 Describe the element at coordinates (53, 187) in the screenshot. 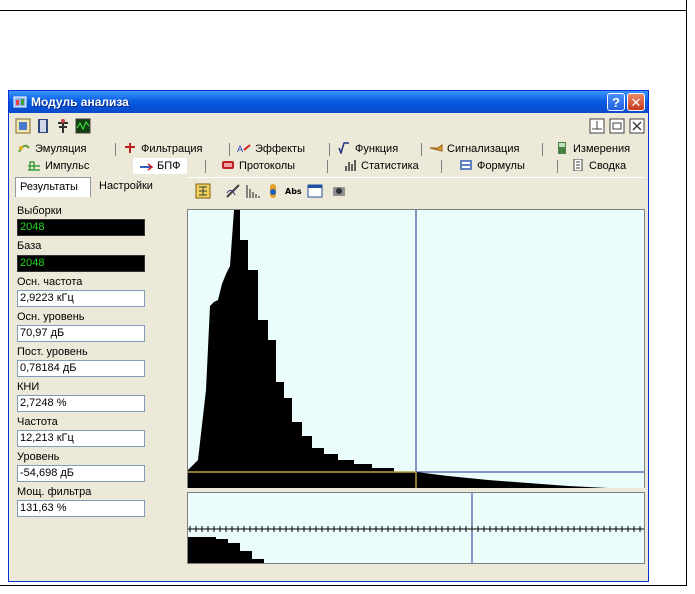

I see `subtab-results: Результаты` at that location.